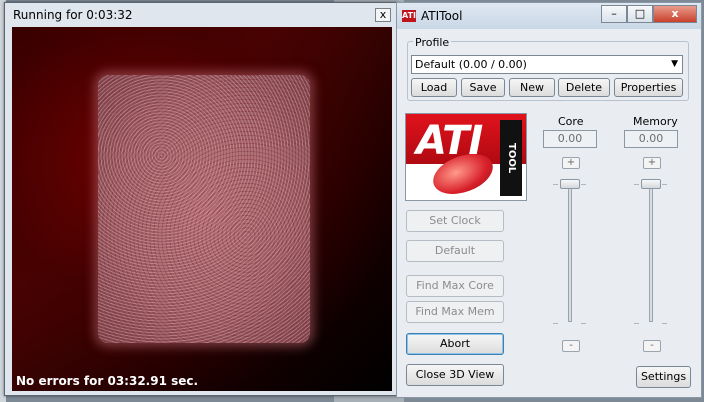 This screenshot has width=704, height=402. What do you see at coordinates (471, 64) in the screenshot?
I see `profile-selected-value: Default (0.00 / 0.00)` at bounding box center [471, 64].